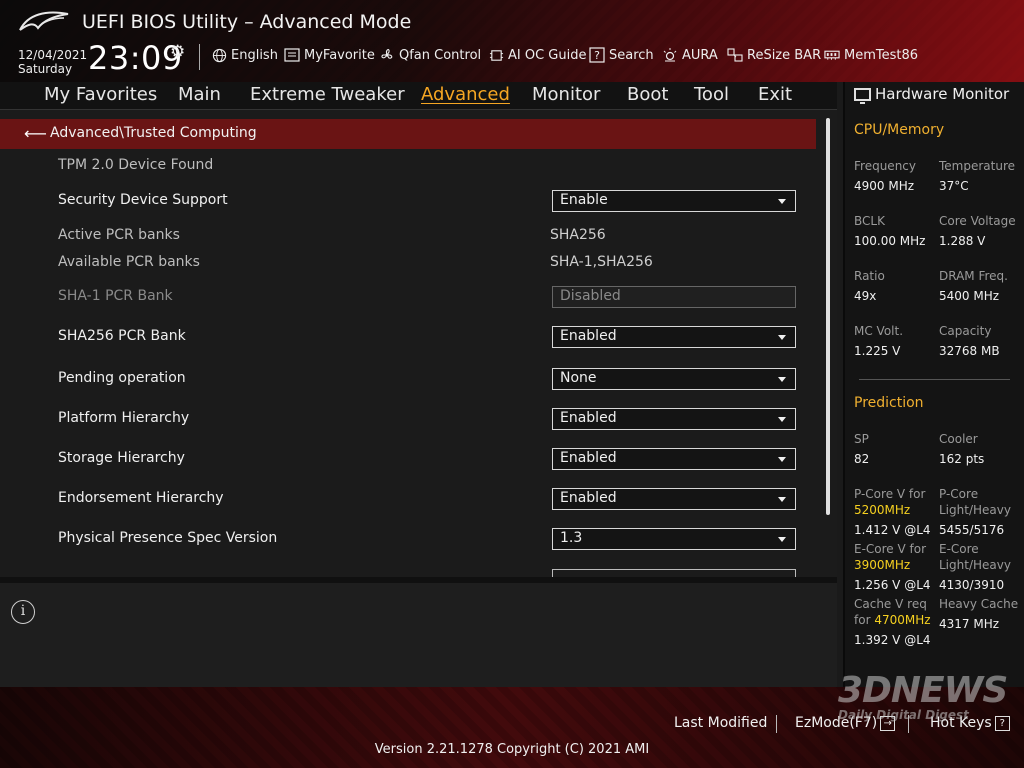 The height and width of the screenshot is (768, 1024). Describe the element at coordinates (892, 640) in the screenshot. I see `cache-v-value: 1.392 V @L4` at that location.